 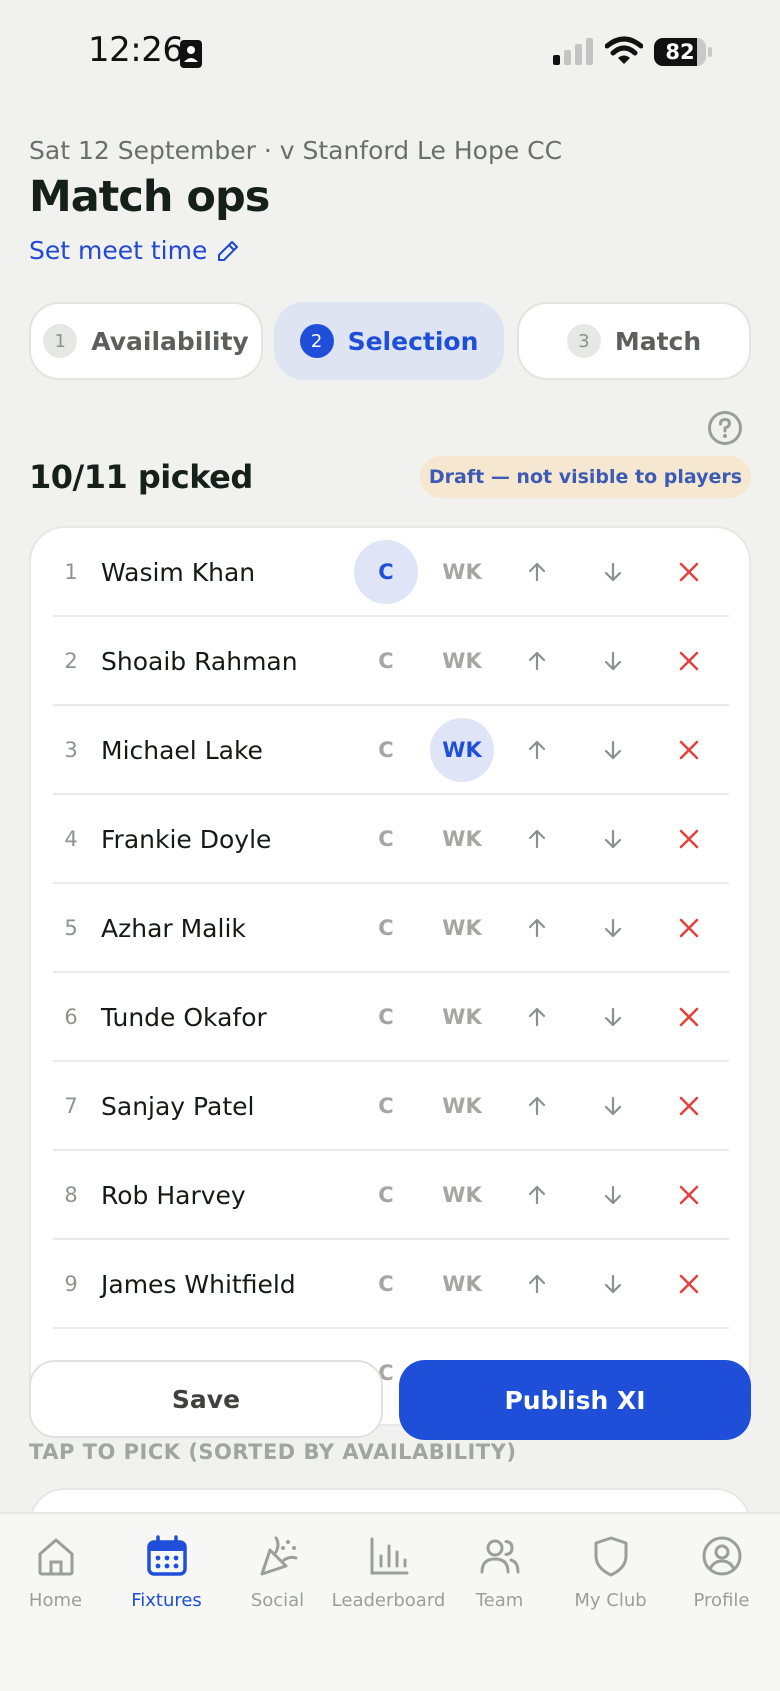 I want to click on player-name: James Whitfield, so click(x=198, y=1284).